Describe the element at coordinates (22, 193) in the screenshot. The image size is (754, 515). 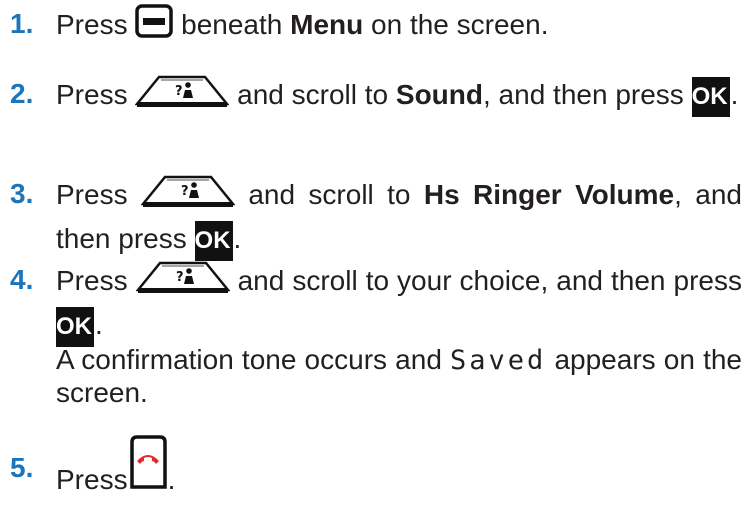
I see `step-number: 3.` at that location.